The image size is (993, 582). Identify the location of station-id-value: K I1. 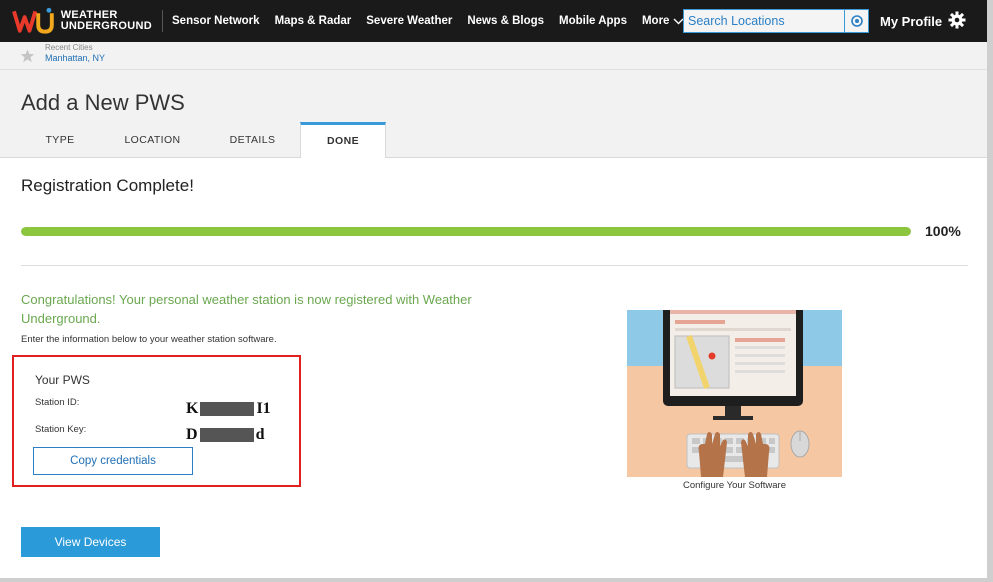
(228, 409).